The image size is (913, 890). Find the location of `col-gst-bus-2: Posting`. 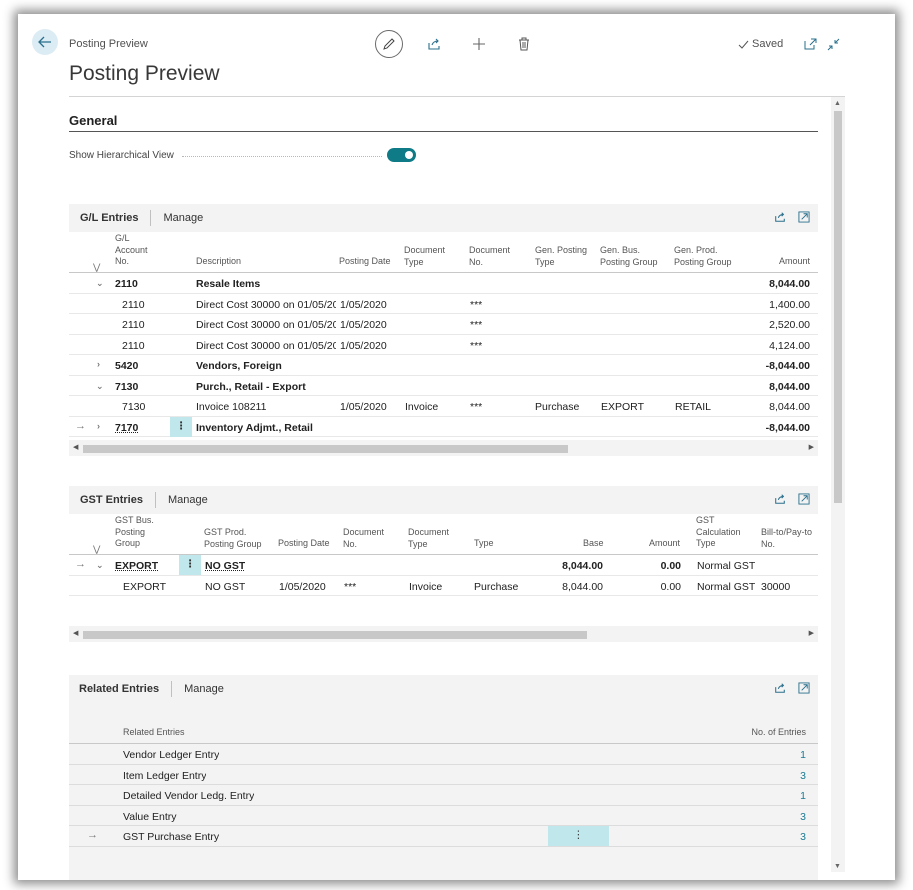

col-gst-bus-2: Posting is located at coordinates (130, 532).